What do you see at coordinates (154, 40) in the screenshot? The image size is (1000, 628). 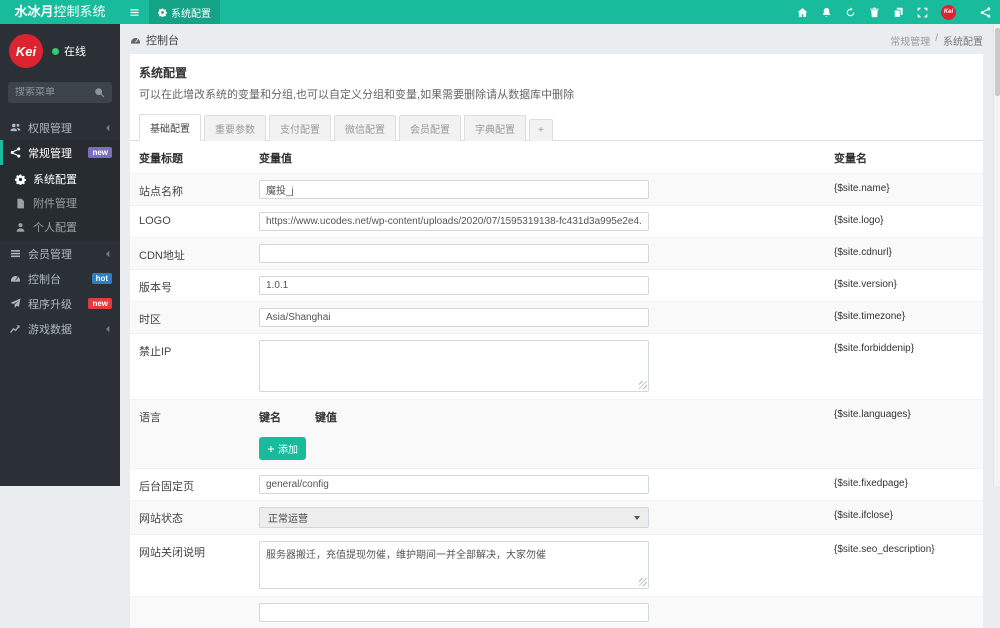 I see `breadcrumb: 控制台` at bounding box center [154, 40].